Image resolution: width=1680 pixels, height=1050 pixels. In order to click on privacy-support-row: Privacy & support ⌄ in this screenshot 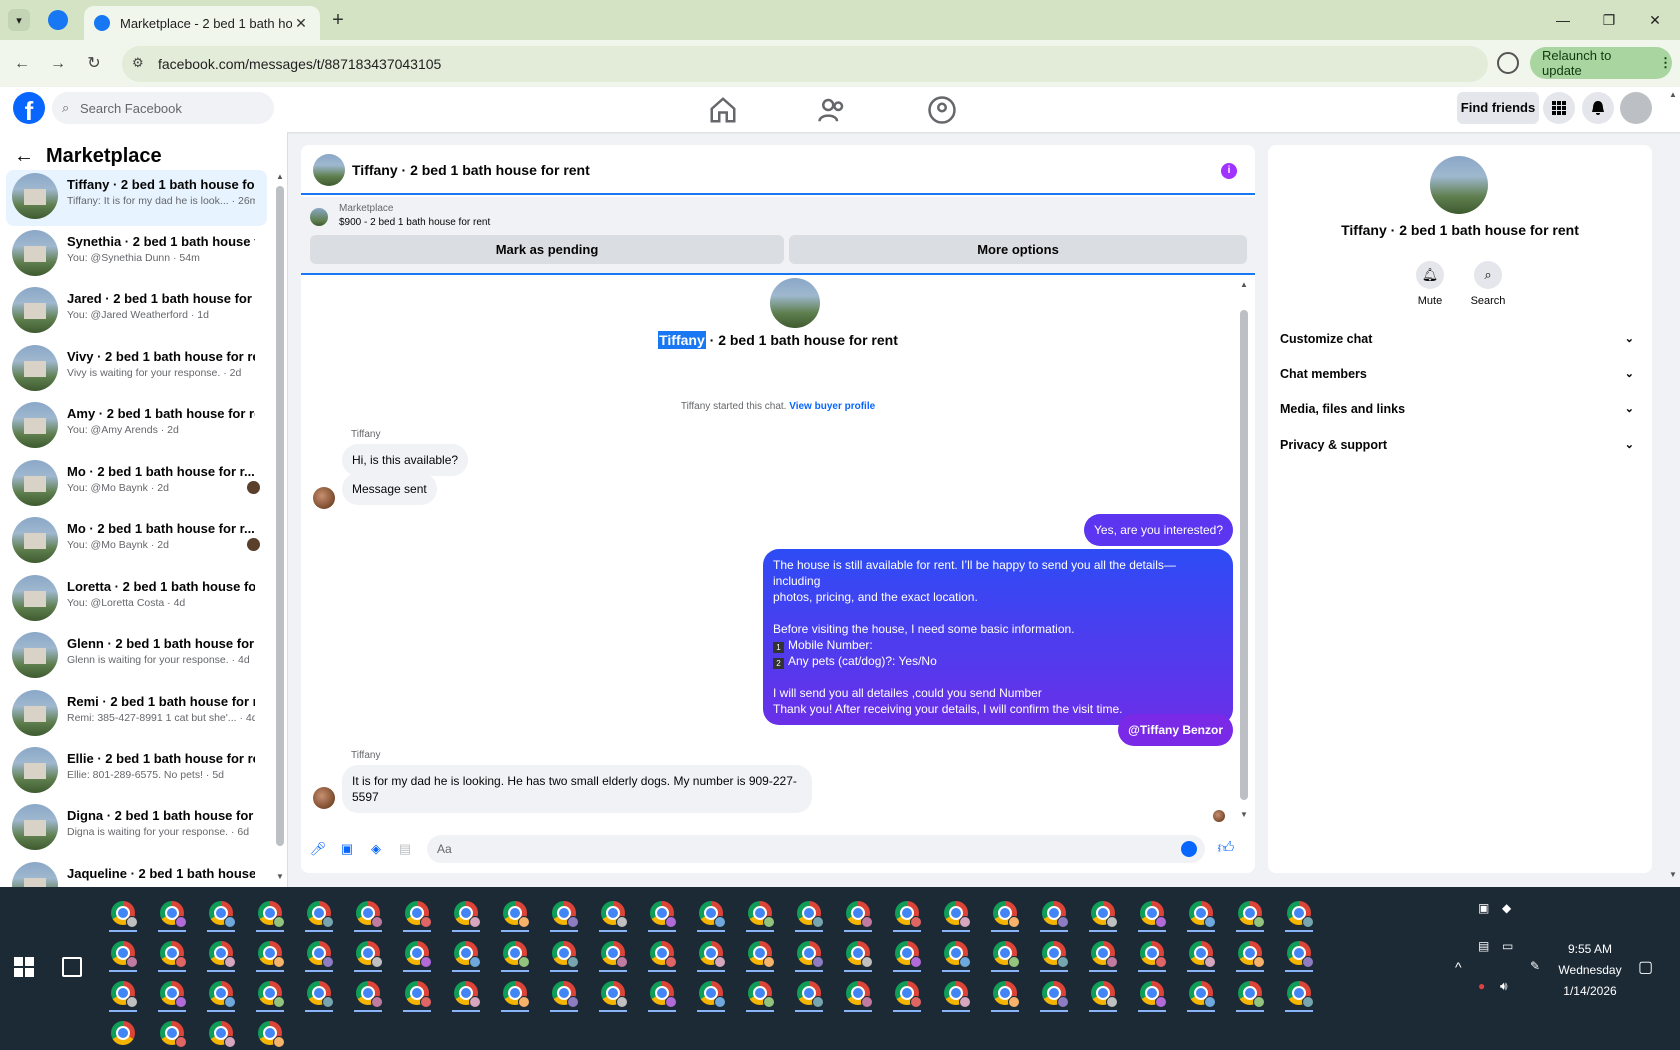, I will do `click(1460, 449)`.